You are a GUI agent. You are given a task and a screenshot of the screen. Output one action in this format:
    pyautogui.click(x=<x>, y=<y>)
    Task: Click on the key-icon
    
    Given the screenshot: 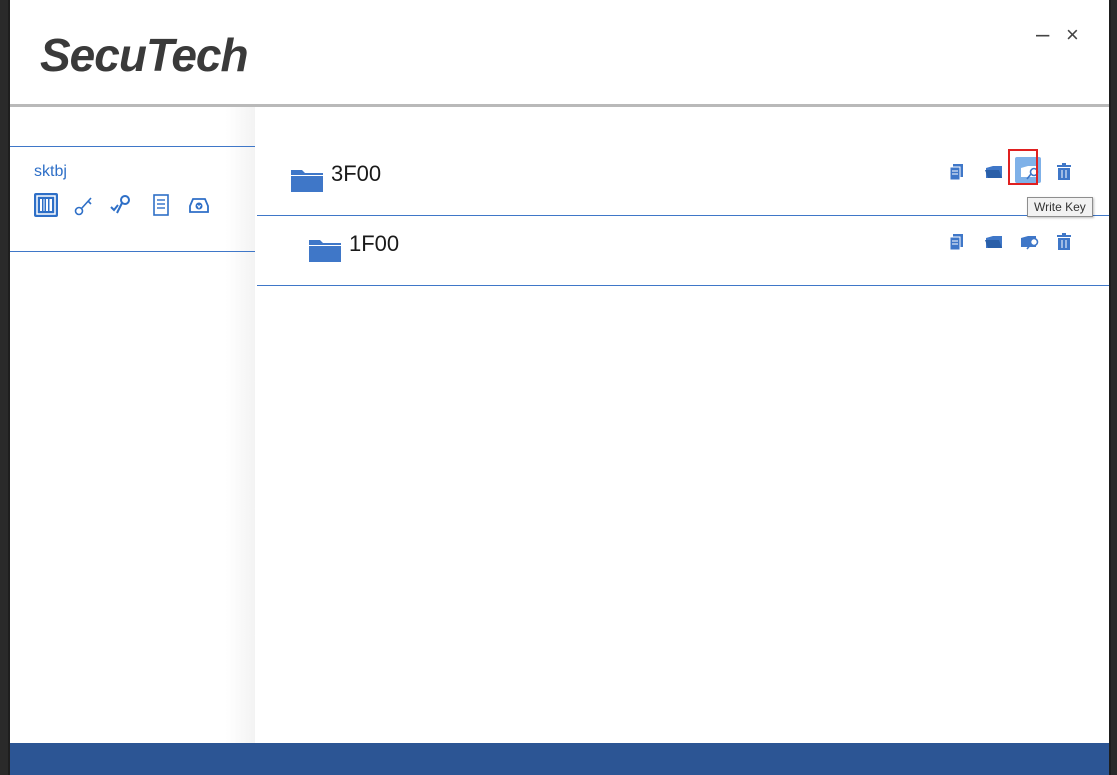 What is the action you would take?
    pyautogui.click(x=84, y=205)
    